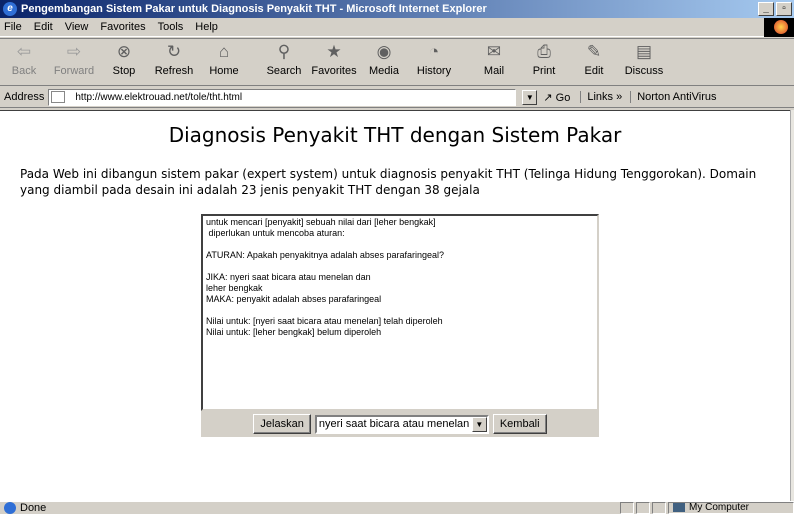 This screenshot has width=794, height=514. I want to click on output-line: JIKA: nyeri saat bicara atau menelan dan, so click(288, 277).